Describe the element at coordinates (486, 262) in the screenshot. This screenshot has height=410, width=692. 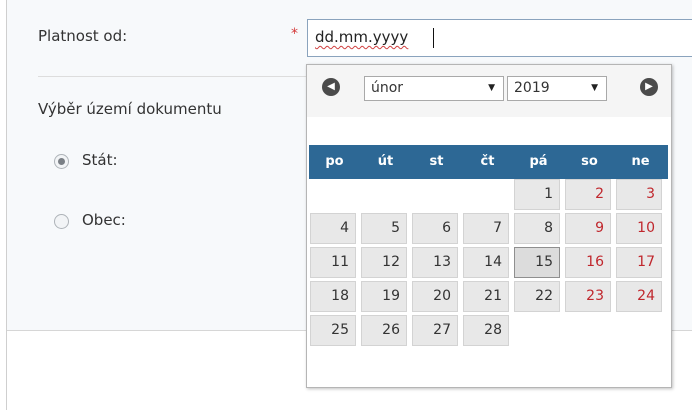
I see `calendar-day: 14` at that location.